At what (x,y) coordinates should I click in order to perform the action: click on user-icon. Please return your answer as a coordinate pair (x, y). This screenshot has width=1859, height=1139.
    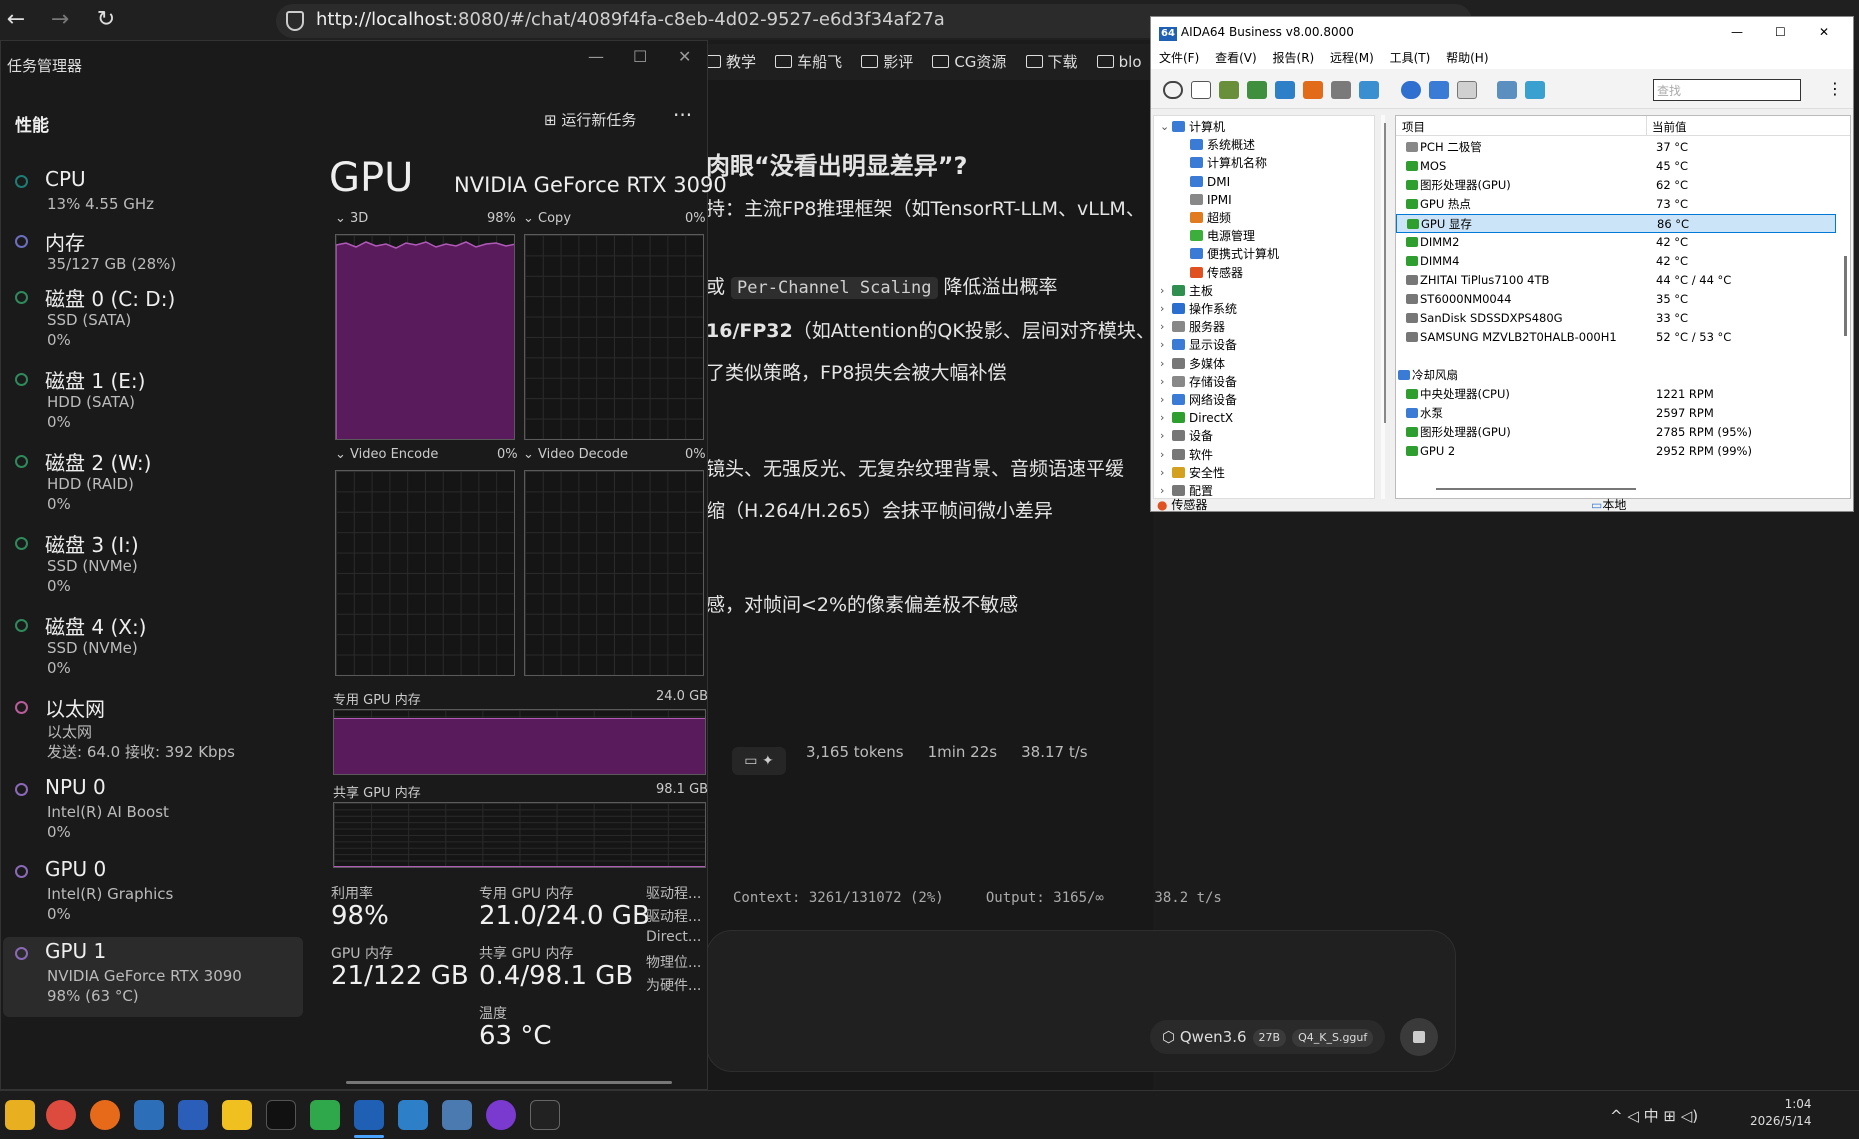
    Looking at the image, I should click on (1369, 90).